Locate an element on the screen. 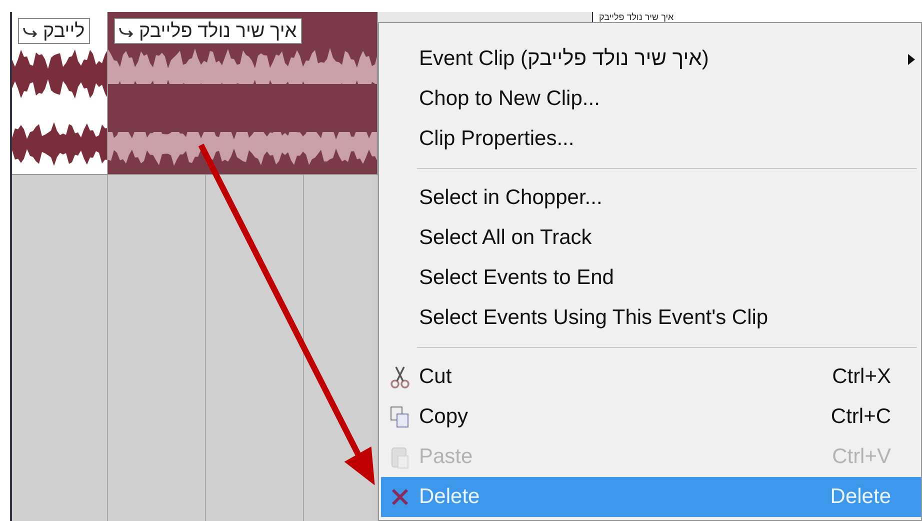 The width and height of the screenshot is (922, 521). menu-item: Select All on Track is located at coordinates (651, 238).